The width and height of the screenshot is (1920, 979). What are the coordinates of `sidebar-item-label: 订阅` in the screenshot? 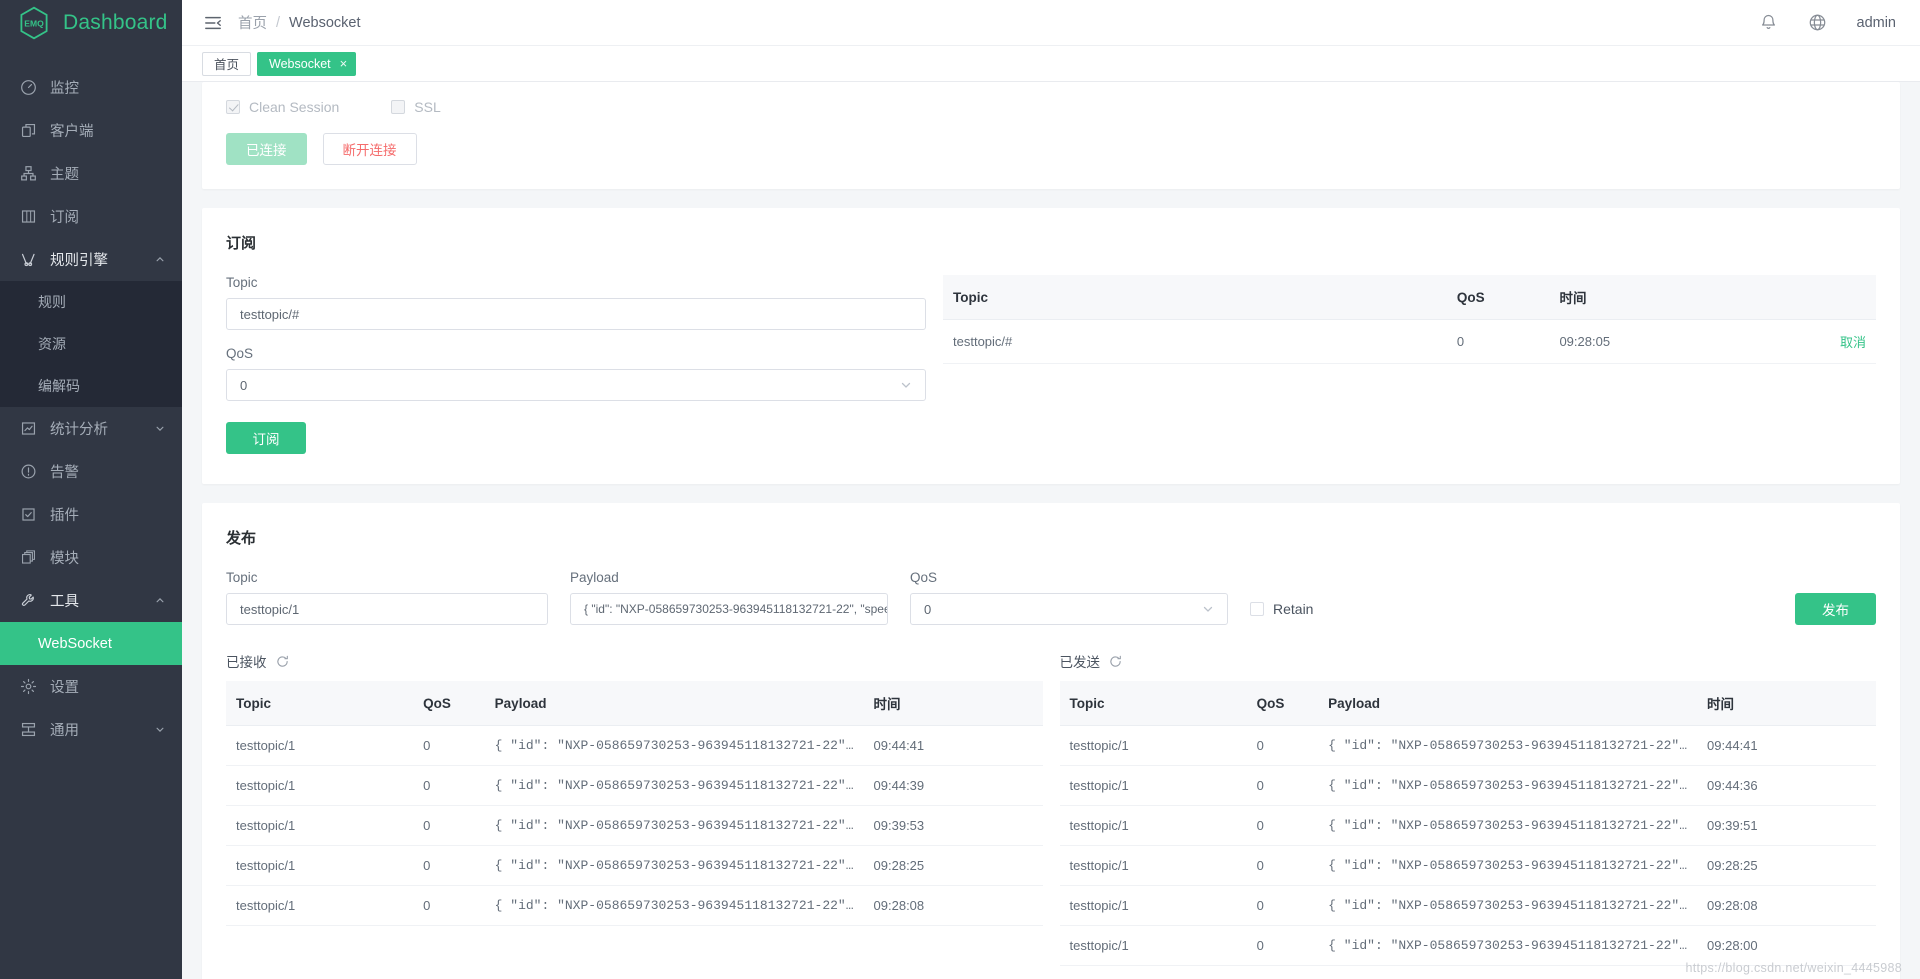 It's located at (64, 218).